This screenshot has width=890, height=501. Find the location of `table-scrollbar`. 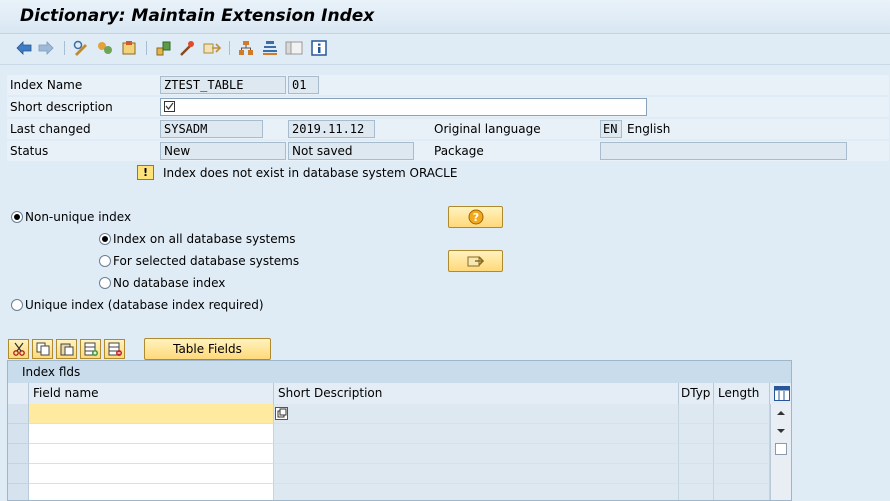

table-scrollbar is located at coordinates (780, 452).